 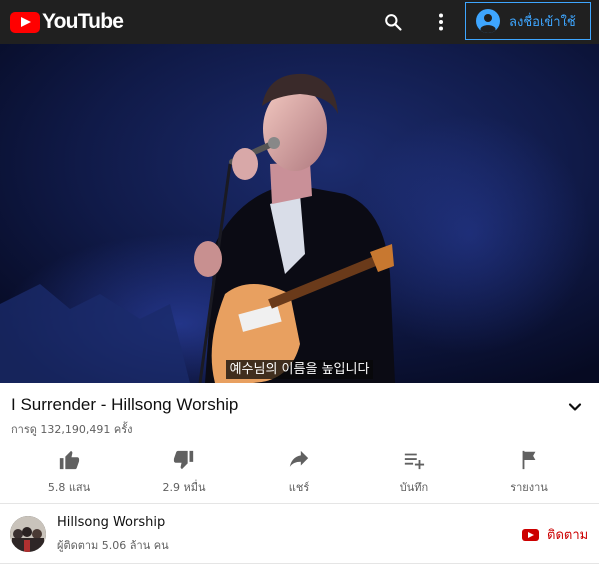 I want to click on view-count: การดู 132,190,491 ครั้ง, so click(x=72, y=429).